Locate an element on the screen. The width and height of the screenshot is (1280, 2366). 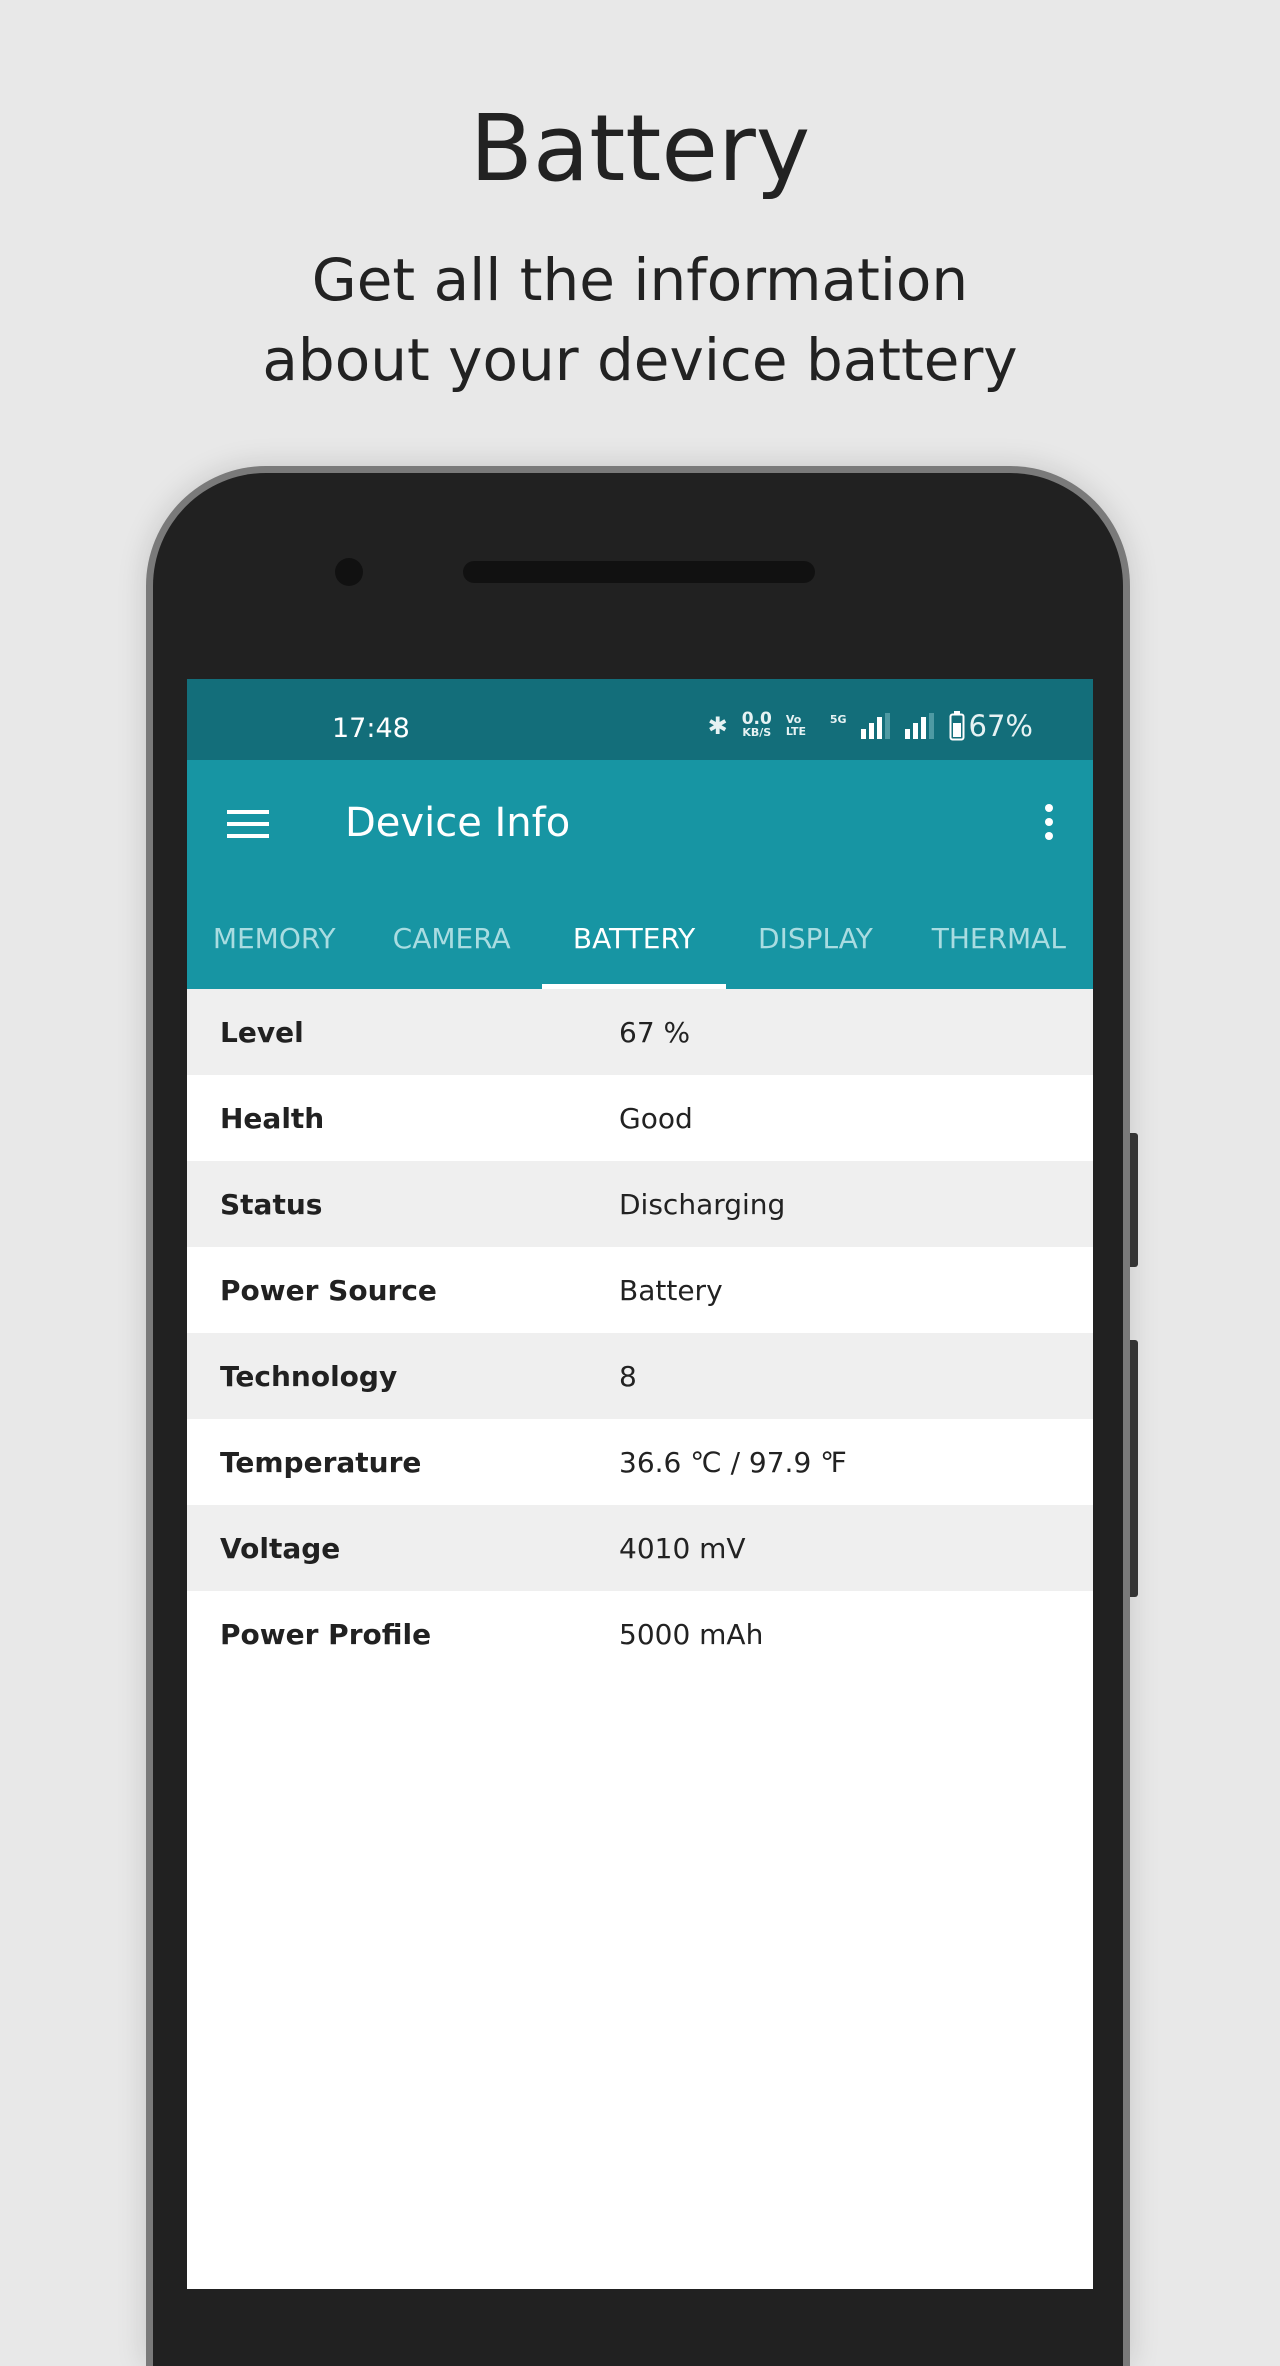
battery-percent: 67% is located at coordinates (1000, 726).